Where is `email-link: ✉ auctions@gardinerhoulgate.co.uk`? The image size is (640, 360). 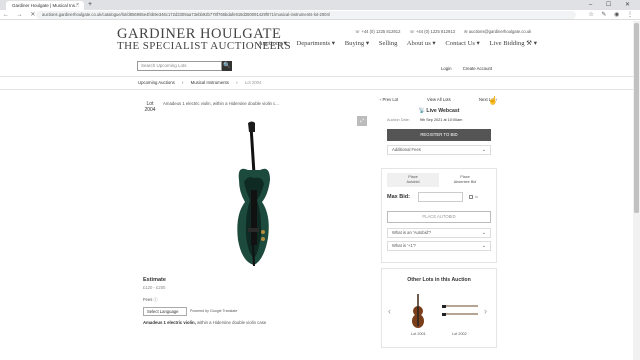 email-link: ✉ auctions@gardinerhoulgate.co.uk is located at coordinates (497, 31).